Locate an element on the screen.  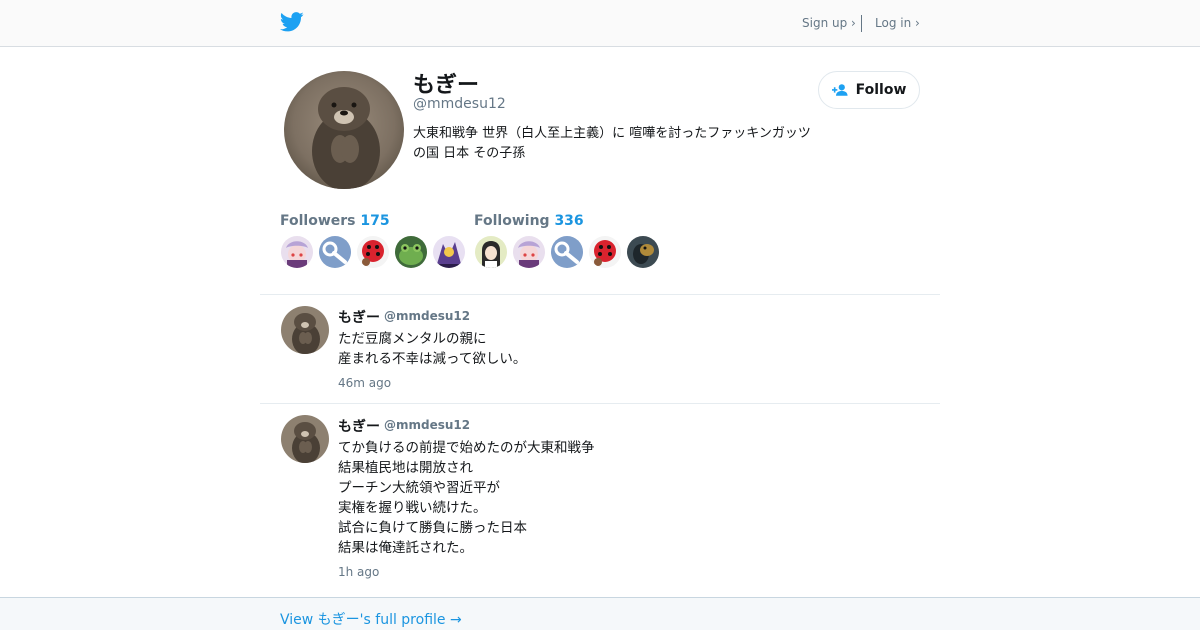
twitter-bird-icon is located at coordinates (292, 22).